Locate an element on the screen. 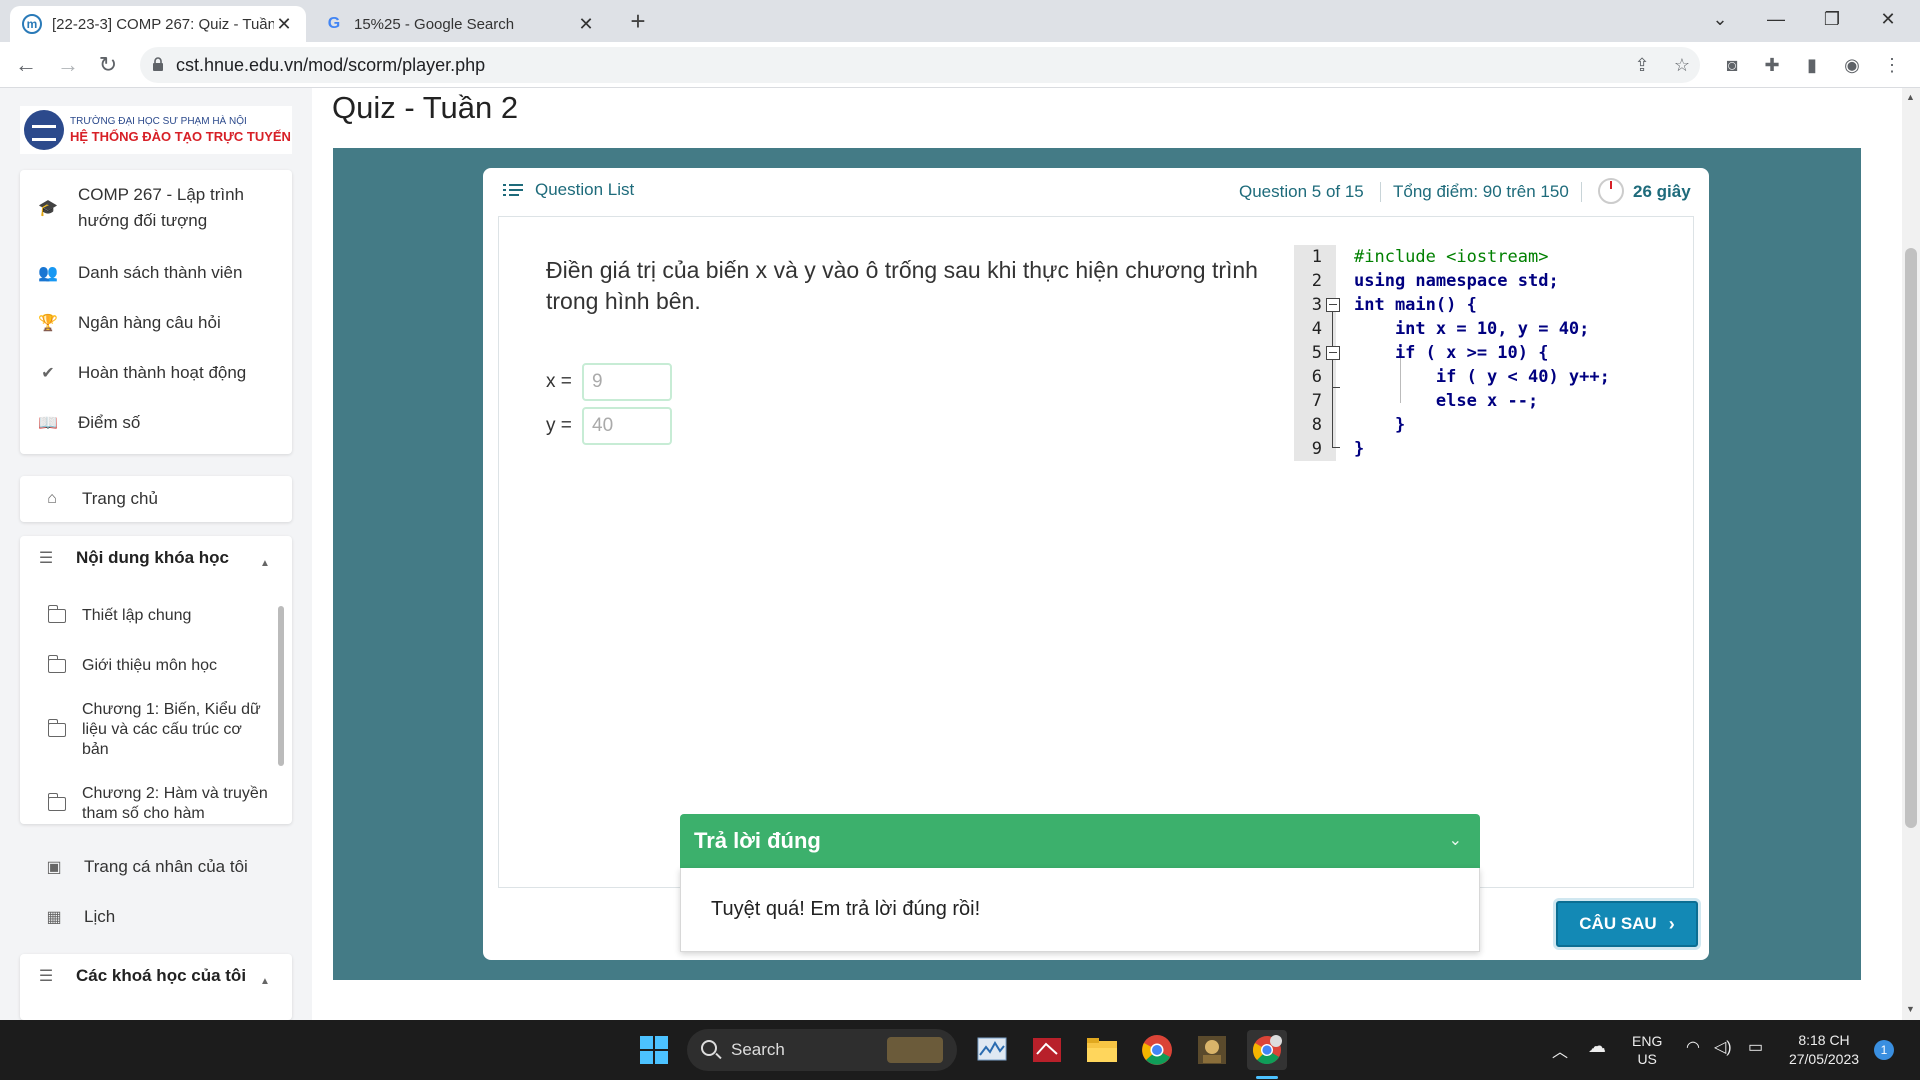 Image resolution: width=1920 pixels, height=1080 pixels. sidebar-item-calendar: ▦ Lịch is located at coordinates (78, 917).